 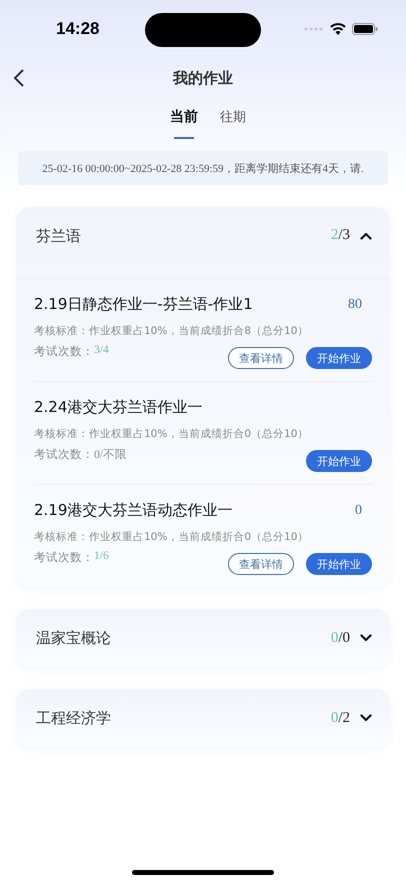 I want to click on assignment-title: 2.19日静态作业一-芬兰语-作业1, so click(x=143, y=304).